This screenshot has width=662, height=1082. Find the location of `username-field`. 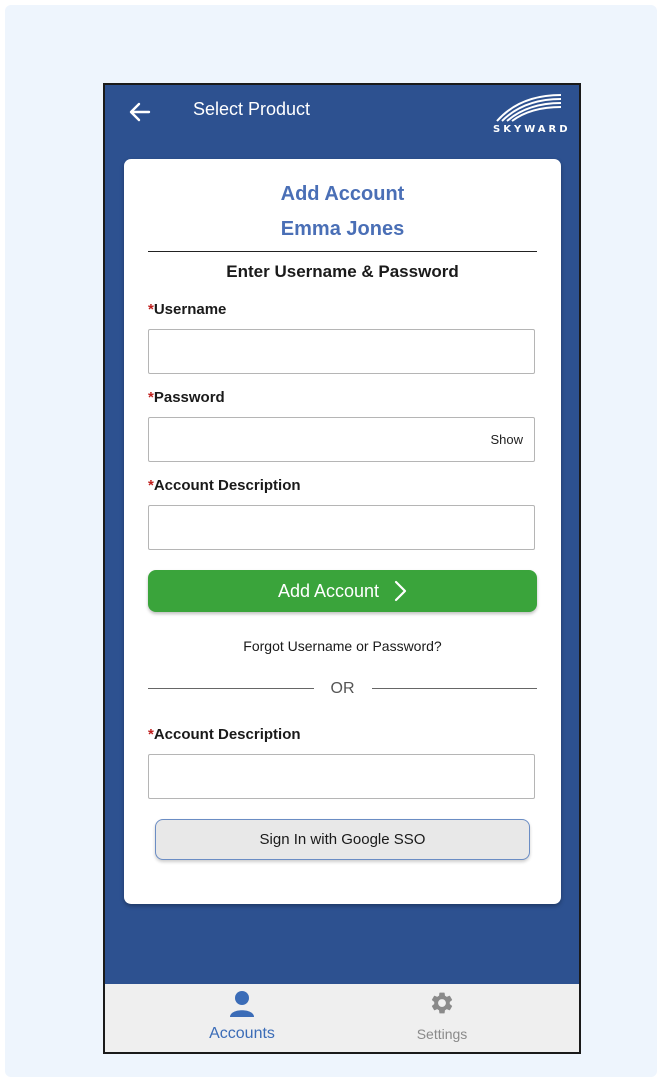

username-field is located at coordinates (341, 351).